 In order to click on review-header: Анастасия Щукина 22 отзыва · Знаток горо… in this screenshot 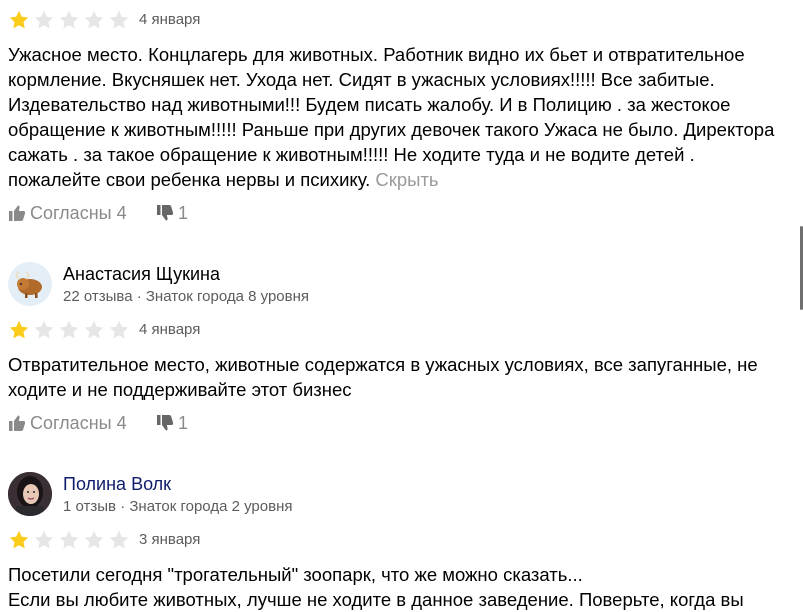, I will do `click(358, 285)`.